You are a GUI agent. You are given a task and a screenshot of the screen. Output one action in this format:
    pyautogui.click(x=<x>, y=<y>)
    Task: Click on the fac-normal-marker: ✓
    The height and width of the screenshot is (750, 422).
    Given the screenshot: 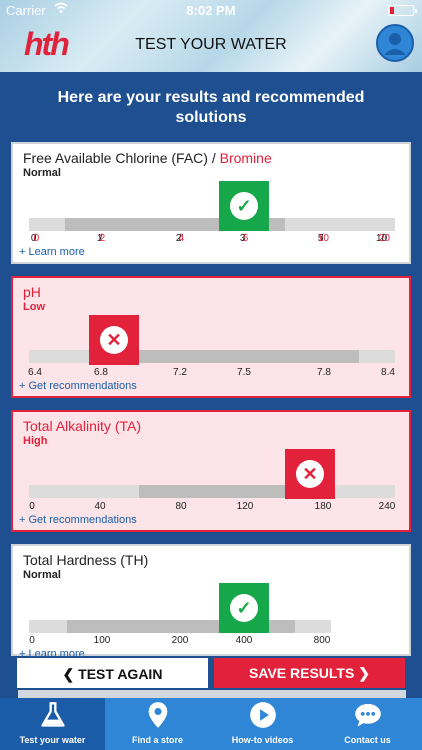 What is the action you would take?
    pyautogui.click(x=244, y=206)
    